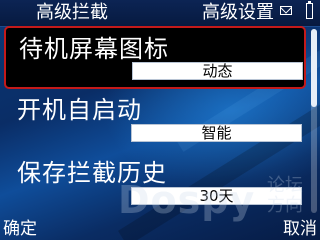 This screenshot has height=240, width=320. Describe the element at coordinates (286, 10) in the screenshot. I see `mail-icon` at that location.